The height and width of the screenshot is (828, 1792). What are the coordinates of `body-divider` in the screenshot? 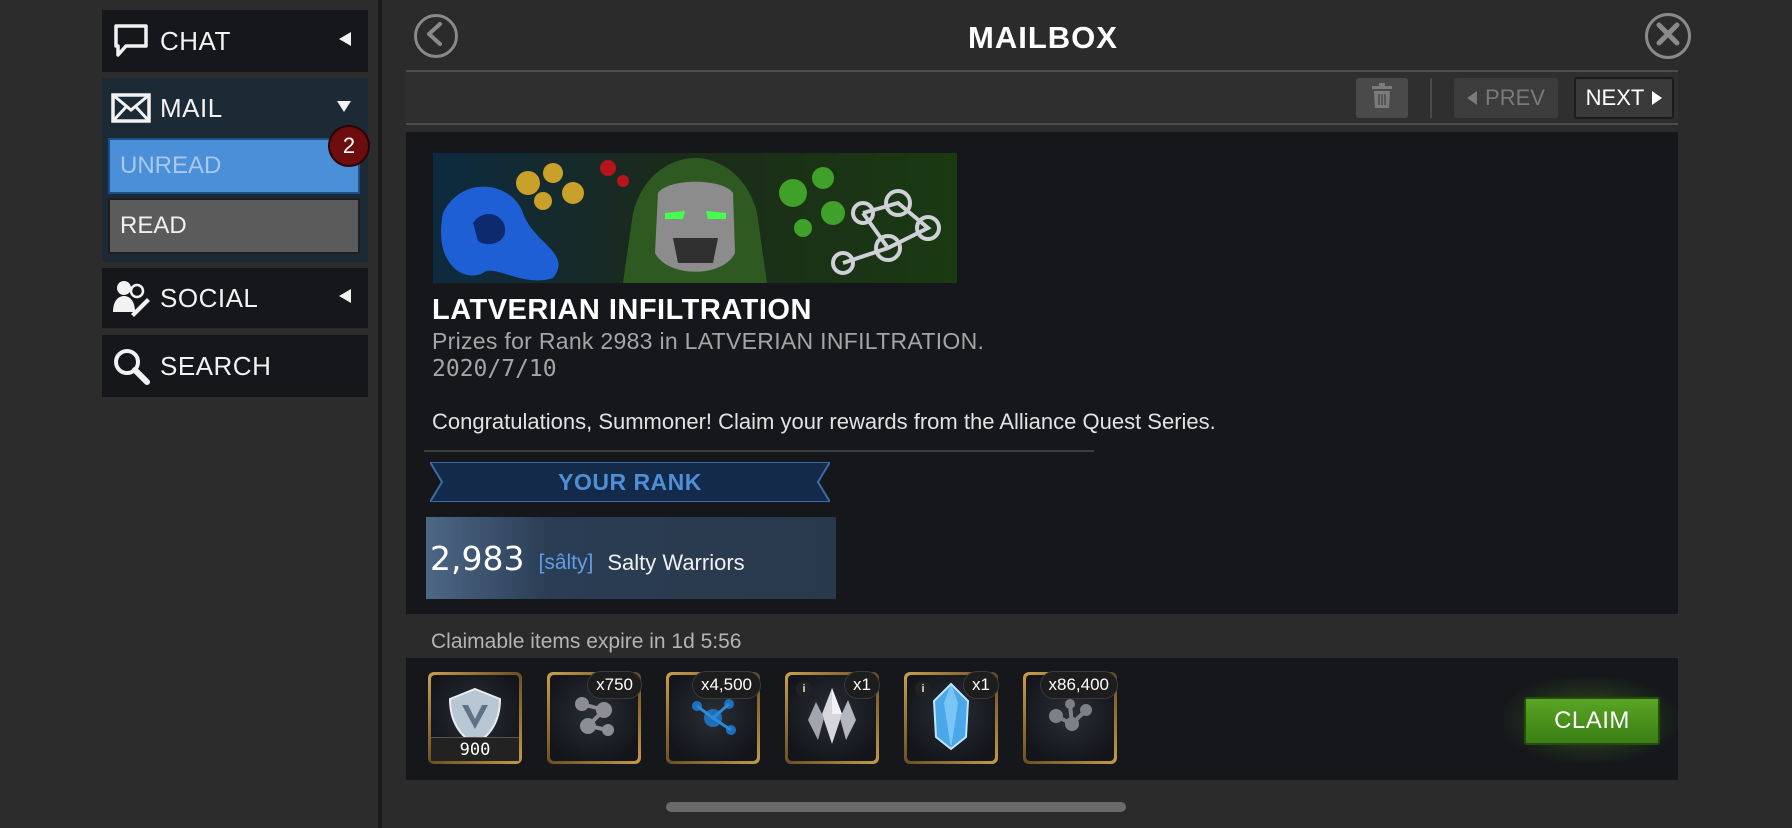 It's located at (759, 451).